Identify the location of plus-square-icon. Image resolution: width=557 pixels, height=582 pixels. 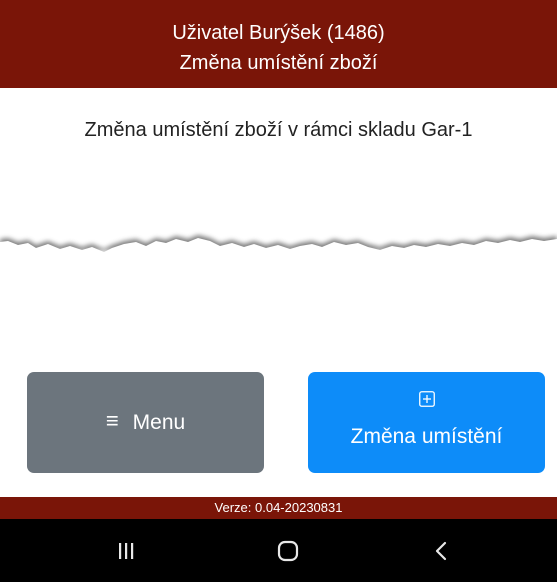
(426, 398).